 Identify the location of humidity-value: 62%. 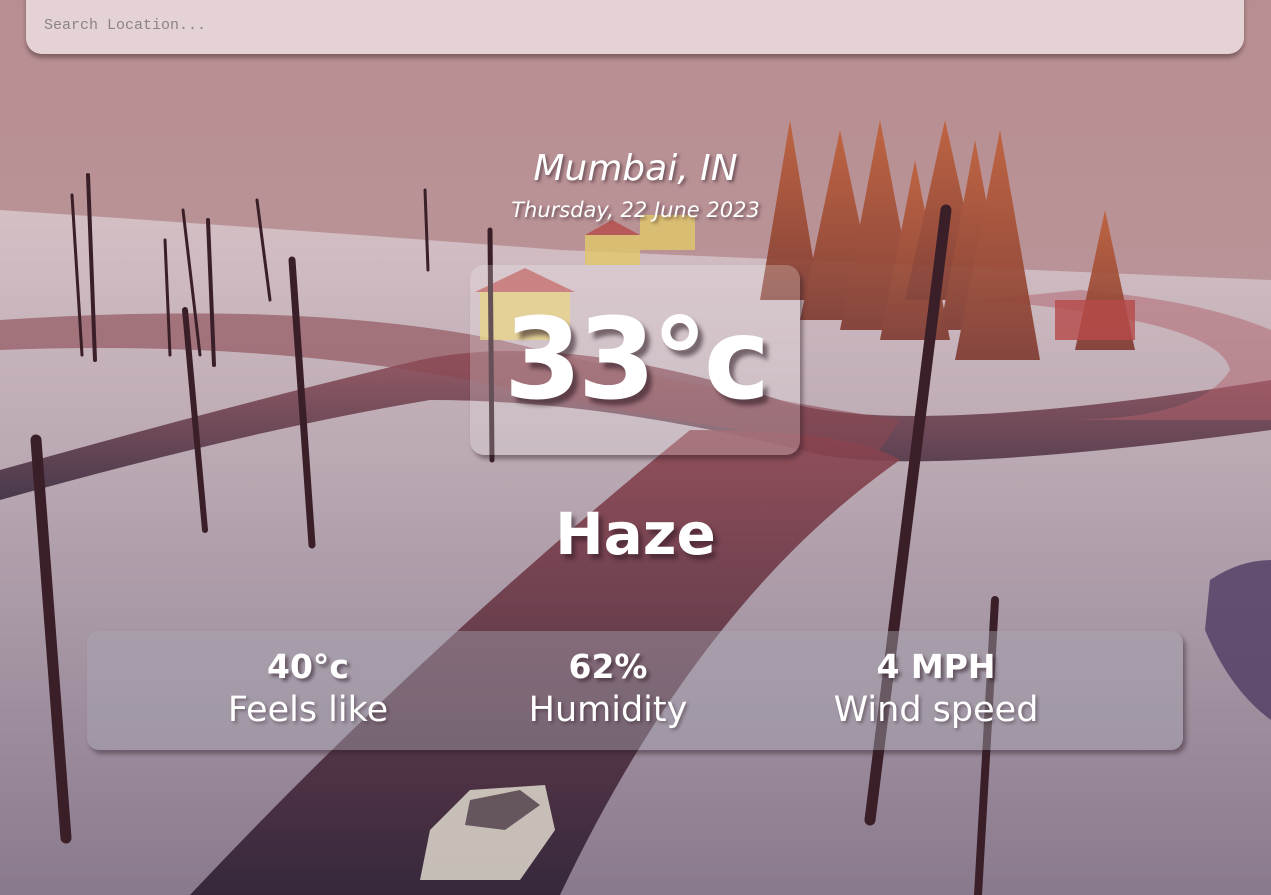
(608, 666).